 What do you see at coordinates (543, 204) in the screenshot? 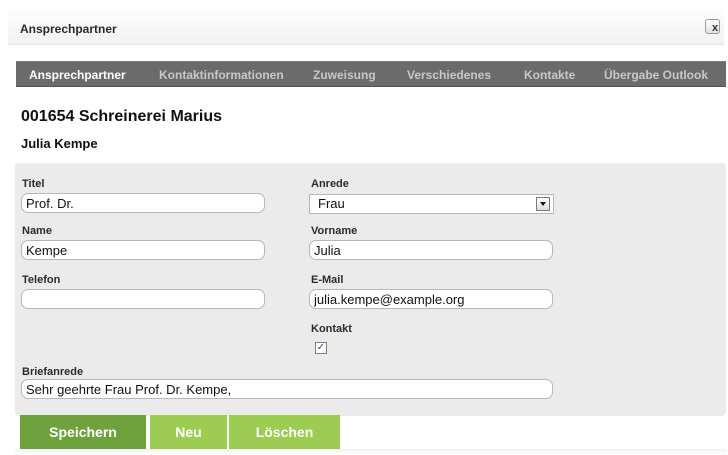
I see `chevron-down-icon` at bounding box center [543, 204].